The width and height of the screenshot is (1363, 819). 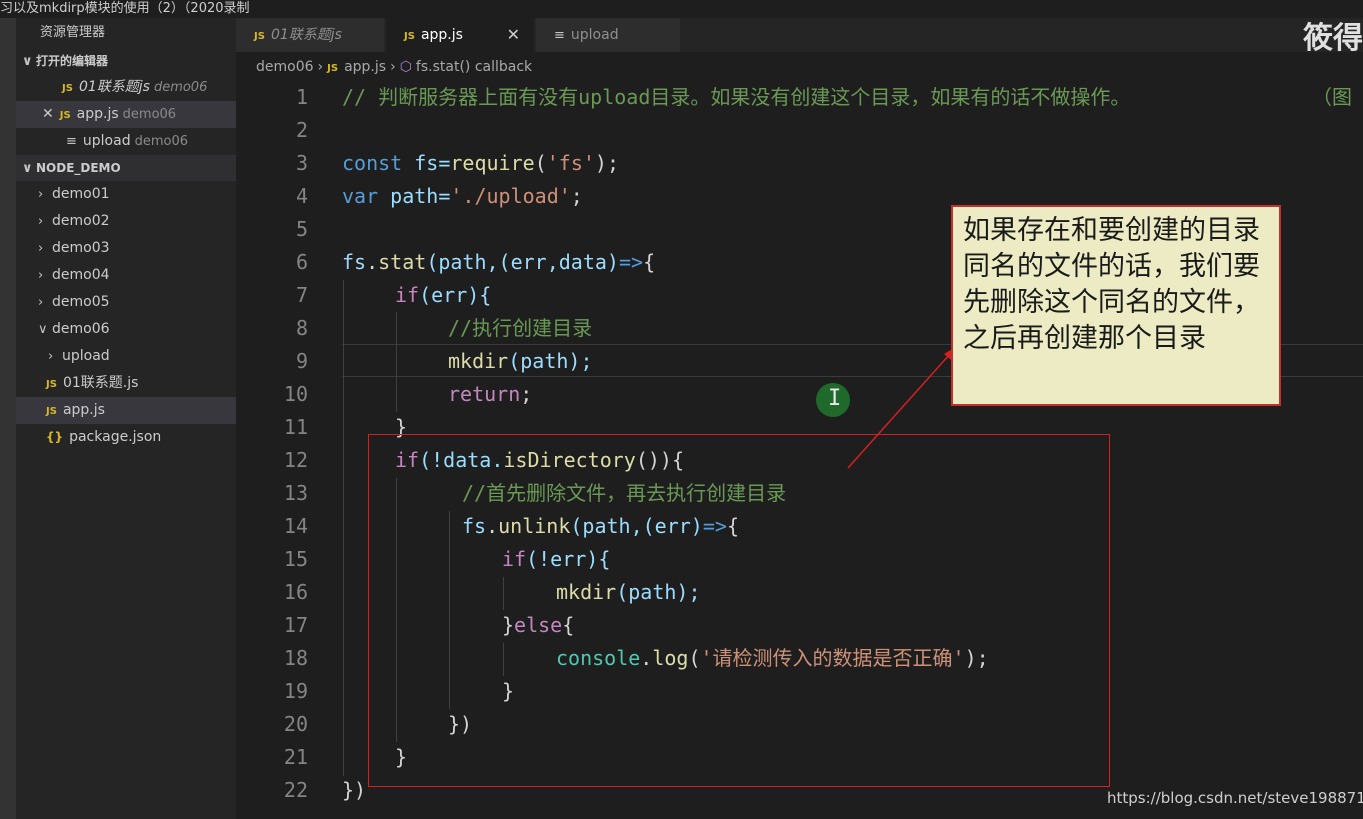 What do you see at coordinates (649, 262) in the screenshot?
I see `code-token: {` at bounding box center [649, 262].